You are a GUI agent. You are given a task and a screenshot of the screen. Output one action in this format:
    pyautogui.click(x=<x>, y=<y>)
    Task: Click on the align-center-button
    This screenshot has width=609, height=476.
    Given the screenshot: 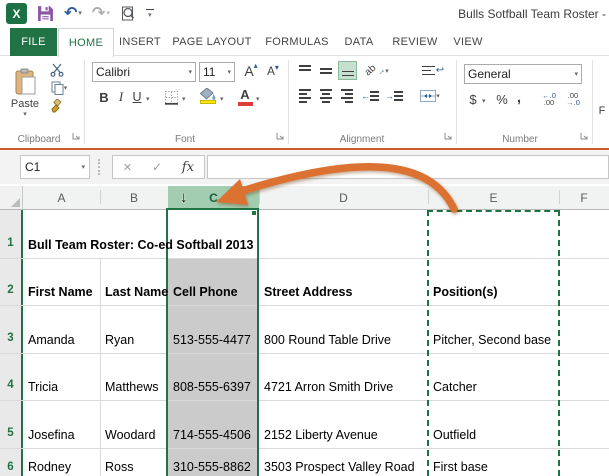 What is the action you would take?
    pyautogui.click(x=326, y=96)
    